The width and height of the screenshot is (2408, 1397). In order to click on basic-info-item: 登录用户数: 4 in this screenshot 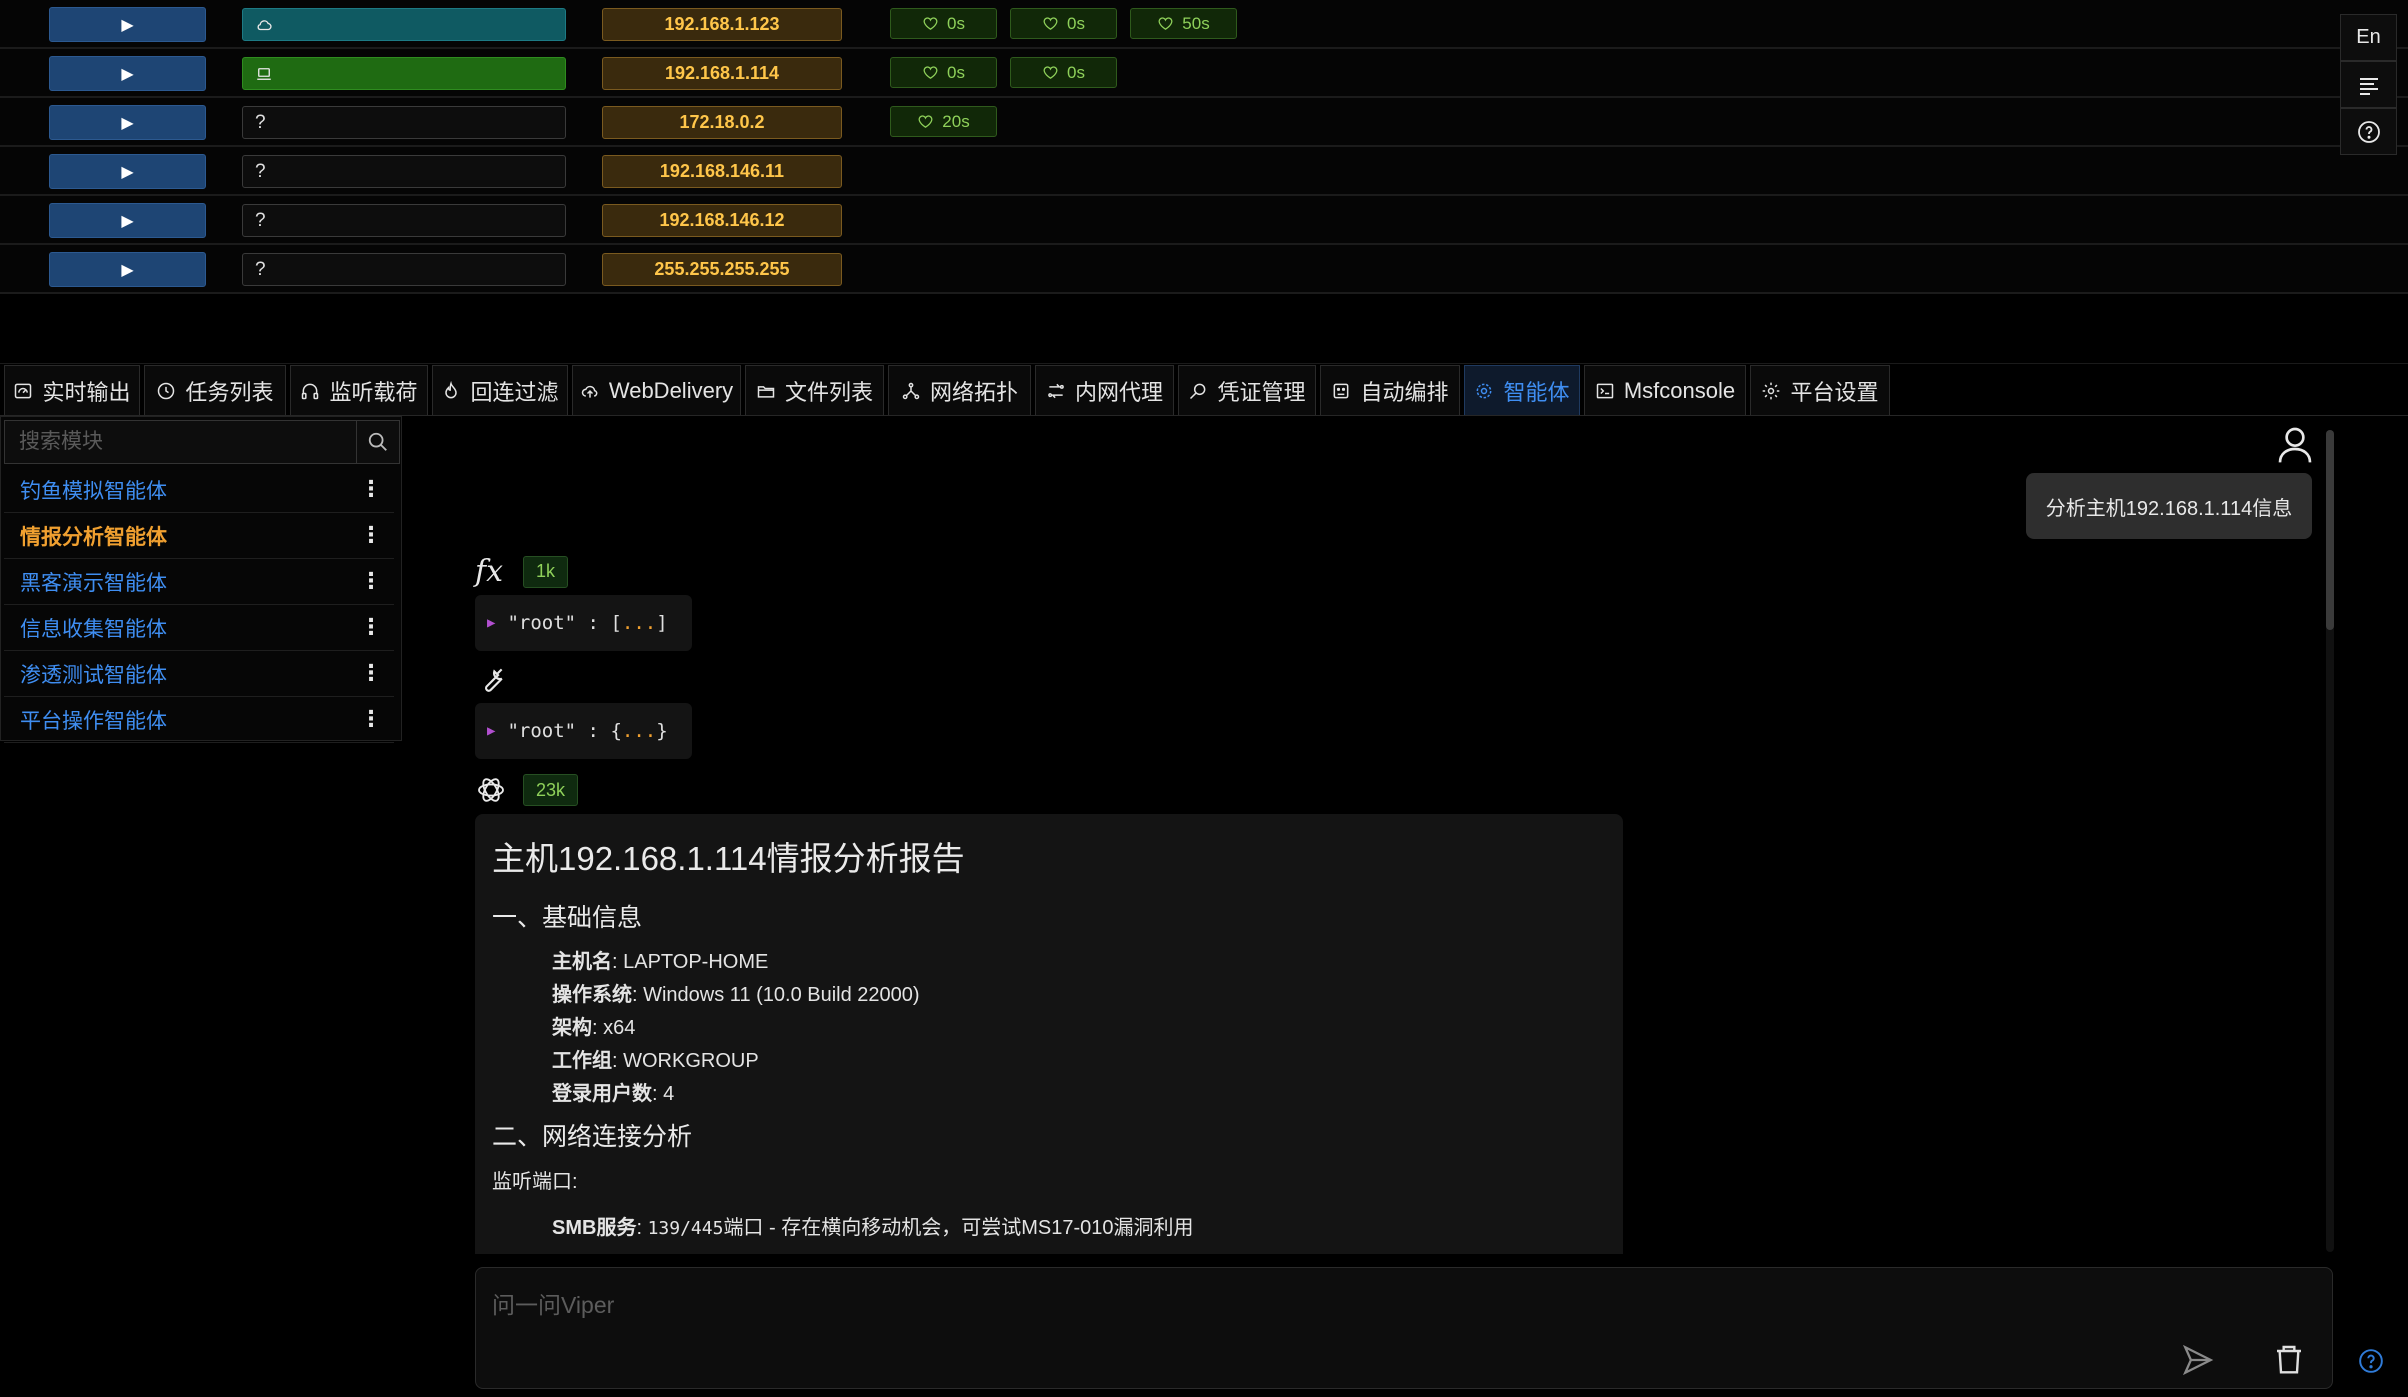, I will do `click(613, 1094)`.